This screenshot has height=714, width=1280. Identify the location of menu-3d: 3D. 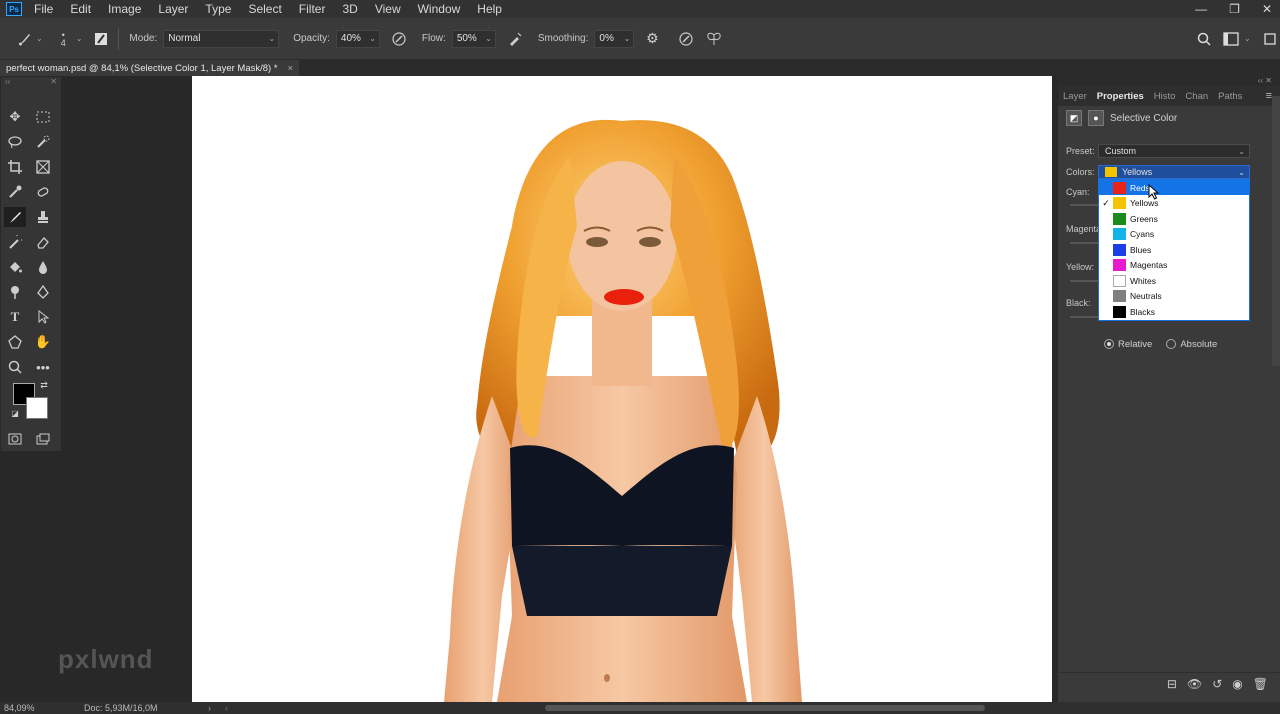
(349, 9).